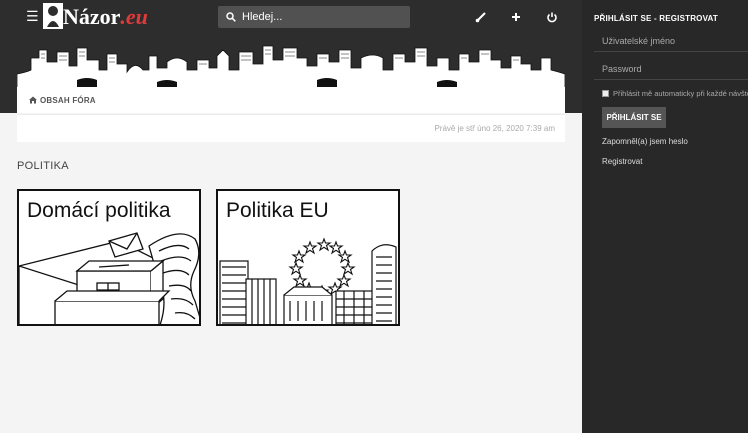 The image size is (748, 433). Describe the element at coordinates (231, 17) in the screenshot. I see `search-icon` at that location.